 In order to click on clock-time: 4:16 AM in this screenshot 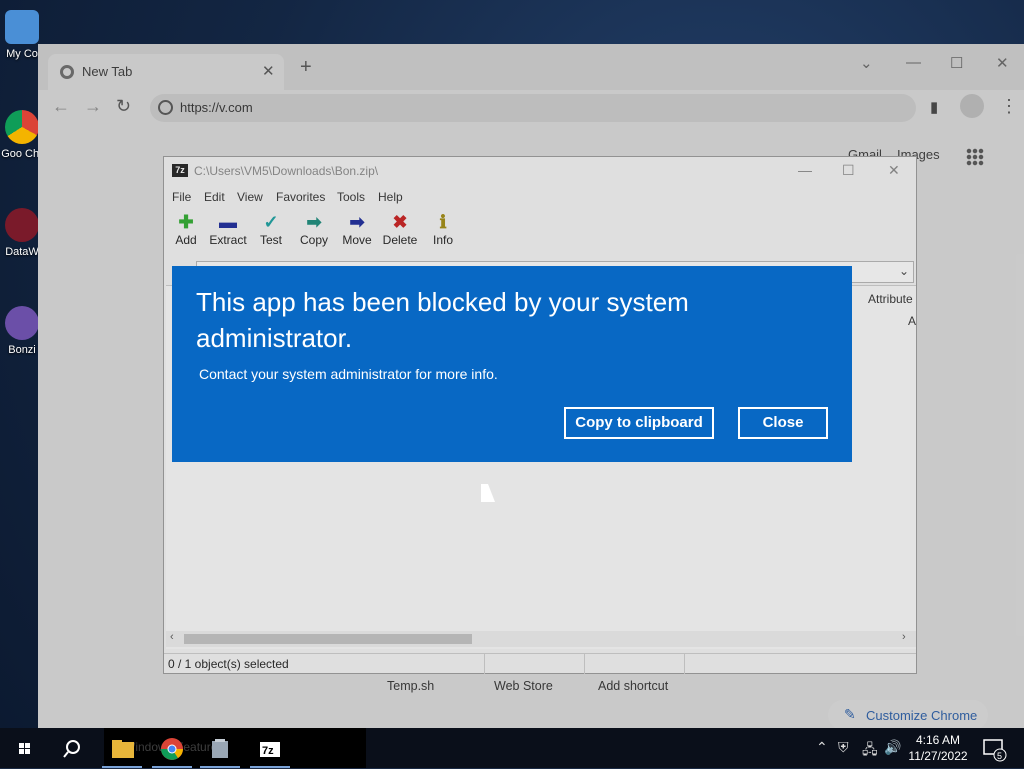, I will do `click(938, 740)`.